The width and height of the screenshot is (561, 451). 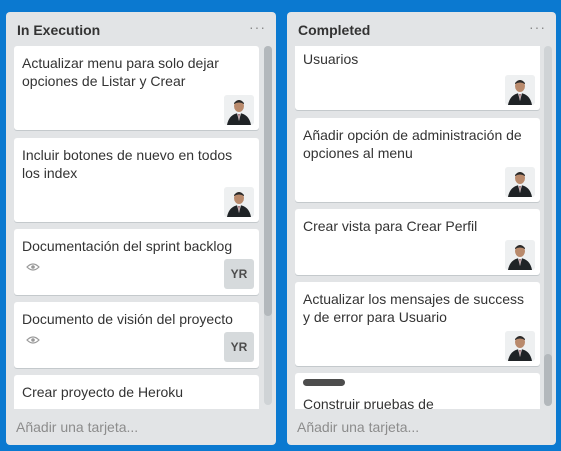 What do you see at coordinates (324, 382) in the screenshot?
I see `card-label` at bounding box center [324, 382].